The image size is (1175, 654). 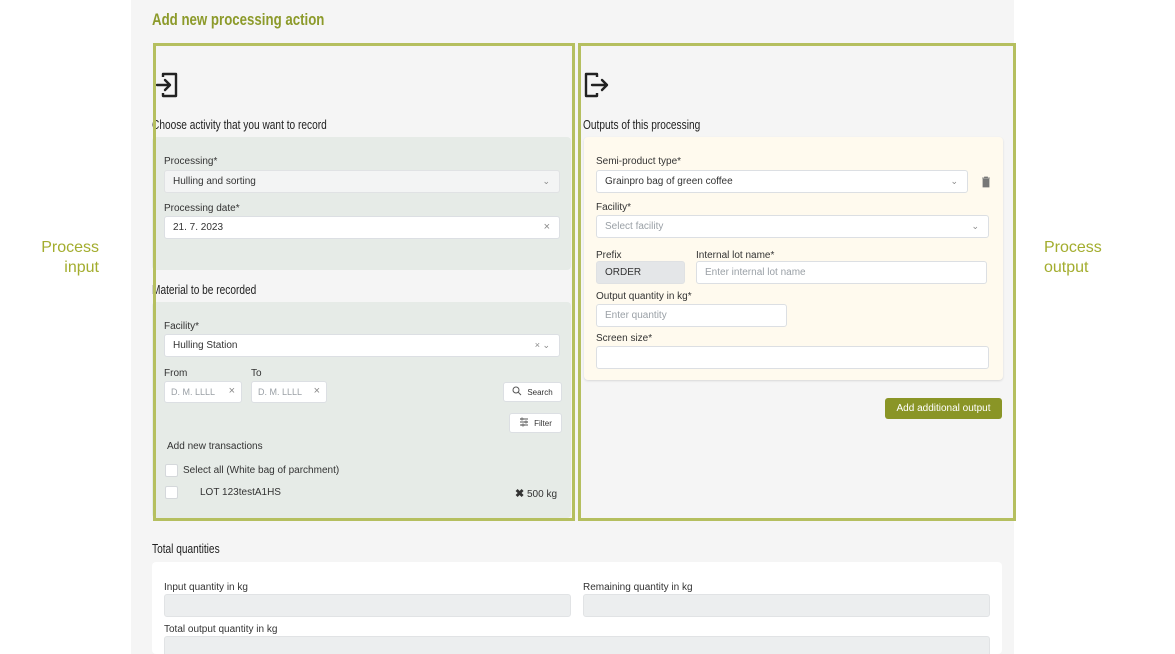 I want to click on totals-title: Total quantities, so click(x=186, y=548).